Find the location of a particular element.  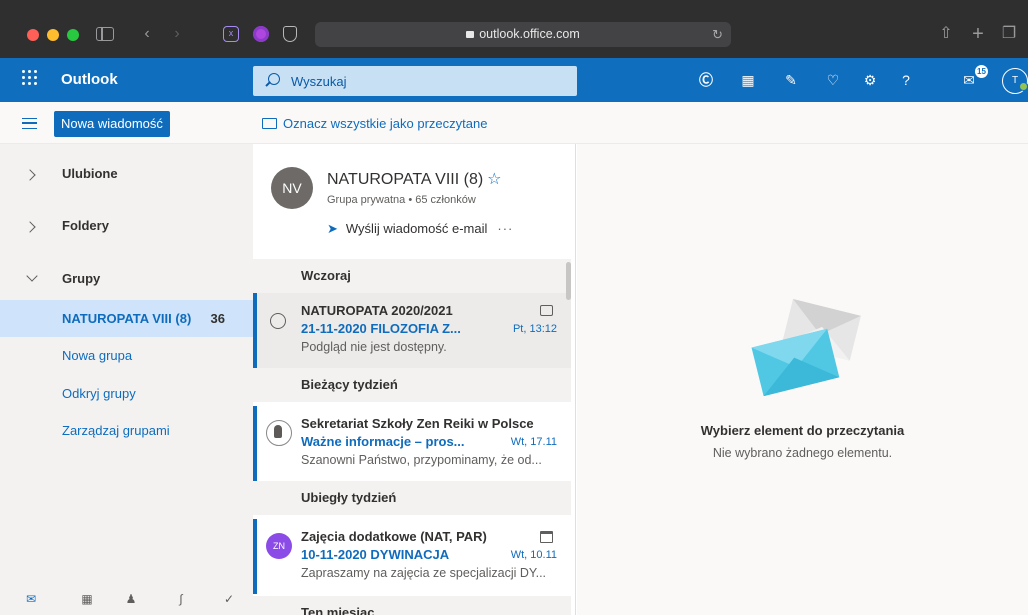

people-icon: ♟ is located at coordinates (131, 600).